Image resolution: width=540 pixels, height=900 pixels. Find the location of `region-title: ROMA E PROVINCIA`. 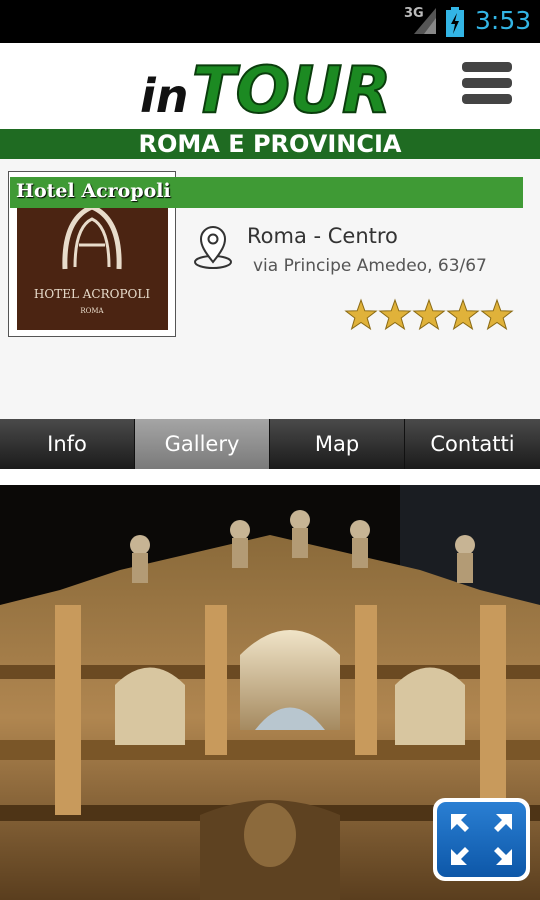

region-title: ROMA E PROVINCIA is located at coordinates (270, 144).